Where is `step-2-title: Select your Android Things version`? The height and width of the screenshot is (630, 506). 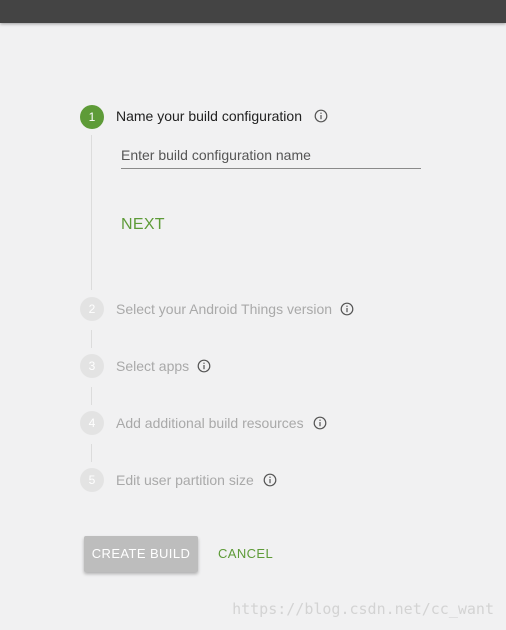
step-2-title: Select your Android Things version is located at coordinates (224, 309).